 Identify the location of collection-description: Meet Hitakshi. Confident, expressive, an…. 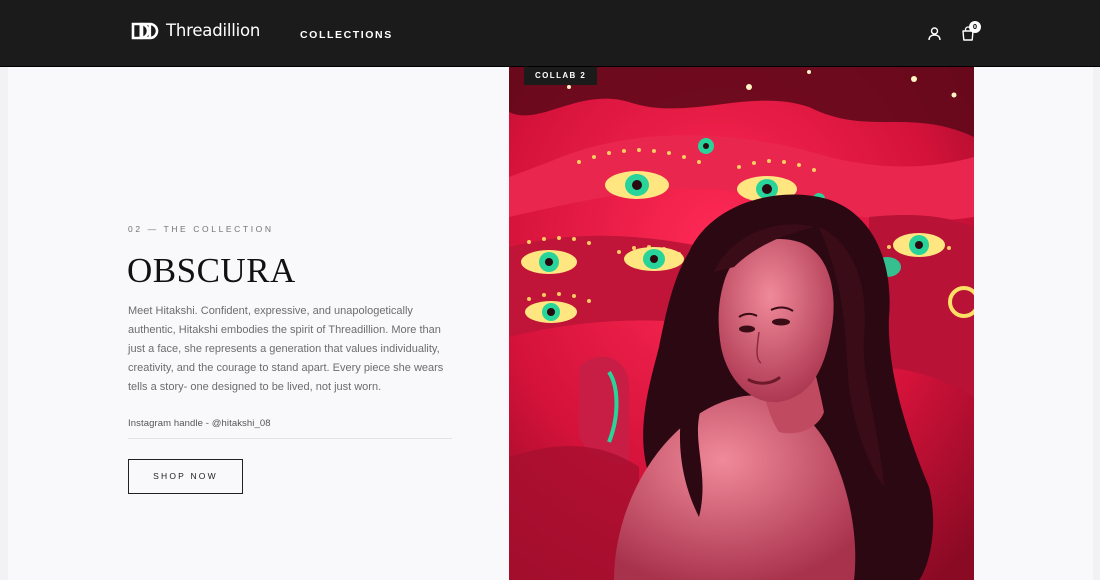
(286, 349).